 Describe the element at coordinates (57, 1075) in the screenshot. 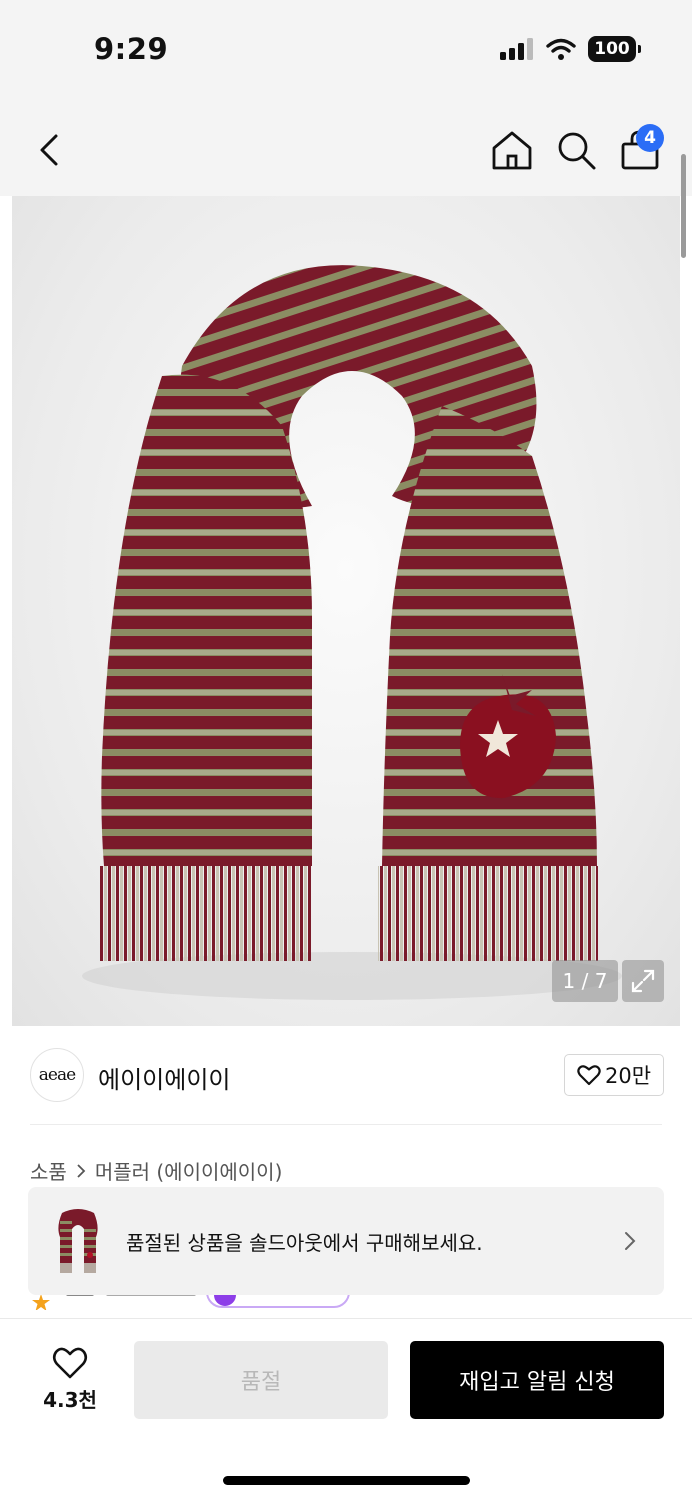

I see `brand-logo: aeae` at that location.